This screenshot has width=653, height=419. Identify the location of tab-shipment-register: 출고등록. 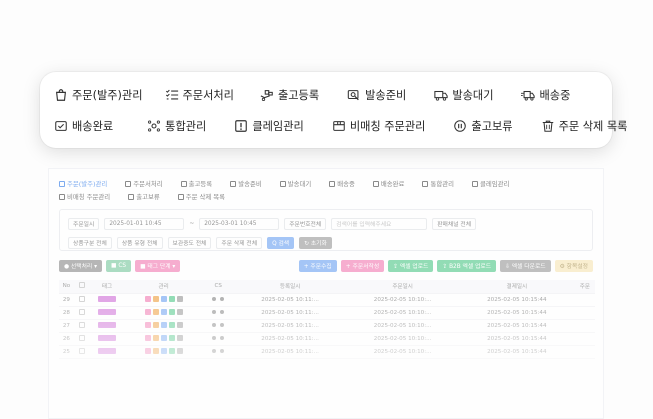
(196, 183).